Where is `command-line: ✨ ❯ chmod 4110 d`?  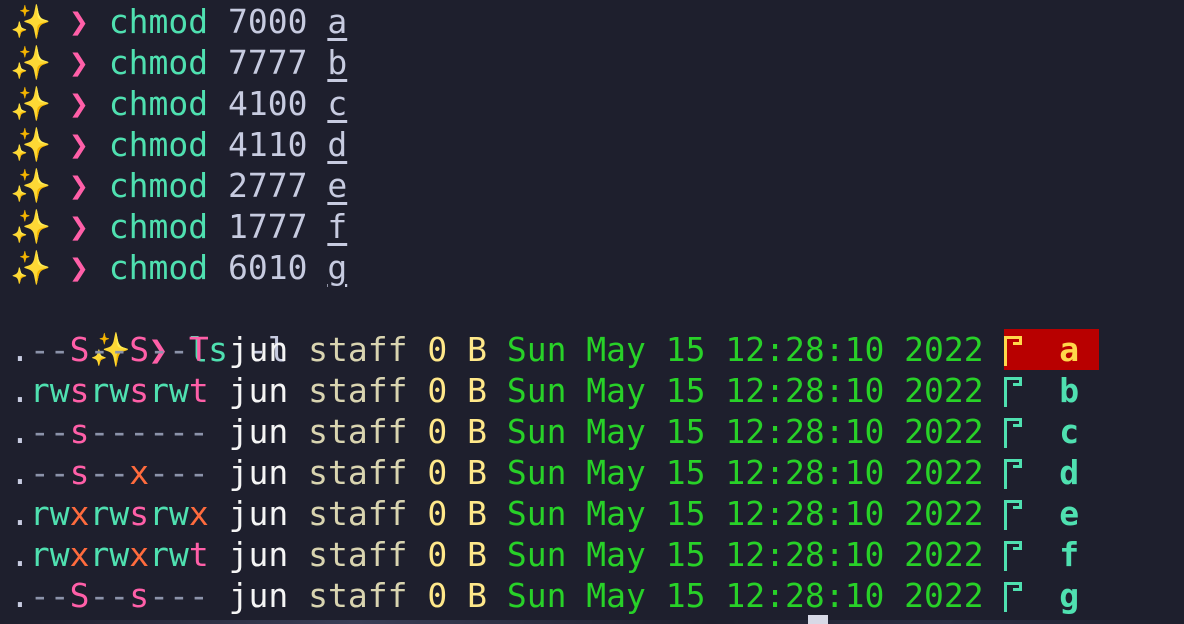 command-line: ✨ ❯ chmod 4110 d is located at coordinates (597, 144).